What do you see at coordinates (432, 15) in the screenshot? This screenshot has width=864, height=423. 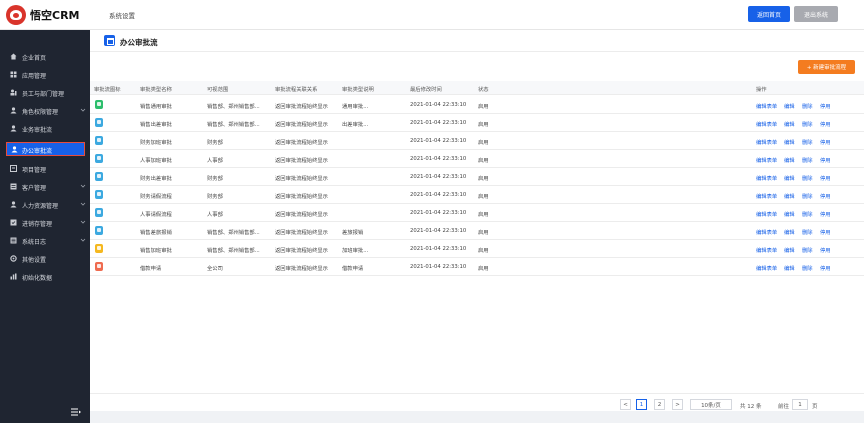 I see `top-header: 悟空CRM 系统设置 返回首页 退出系统` at bounding box center [432, 15].